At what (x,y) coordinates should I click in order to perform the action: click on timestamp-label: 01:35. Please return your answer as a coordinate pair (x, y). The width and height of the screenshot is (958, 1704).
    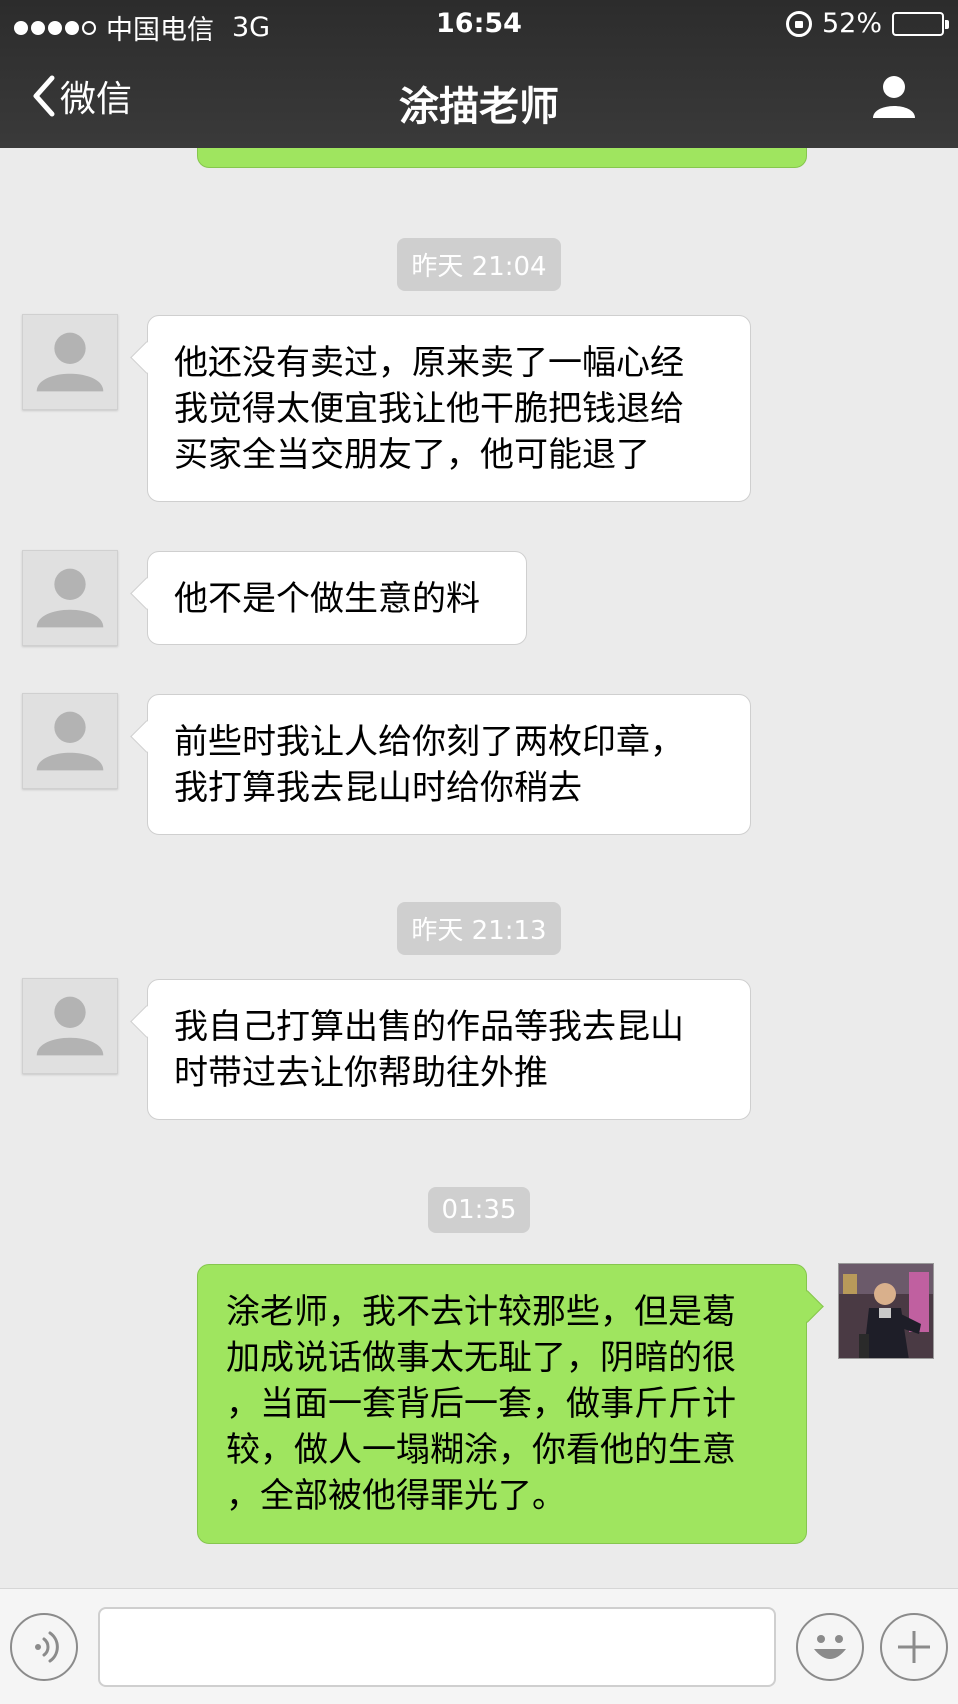
    Looking at the image, I should click on (479, 1210).